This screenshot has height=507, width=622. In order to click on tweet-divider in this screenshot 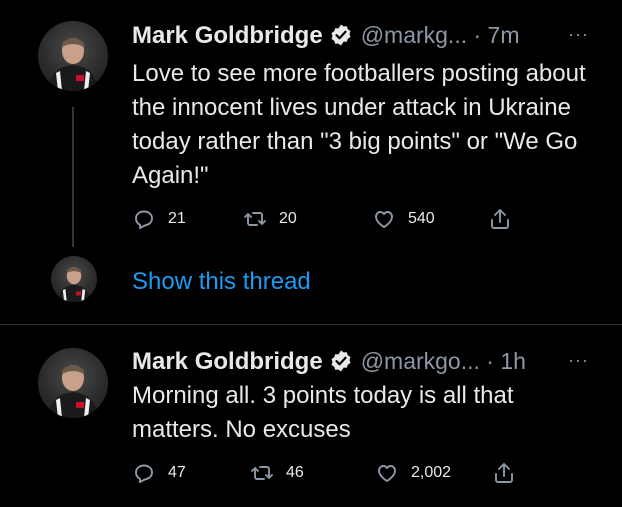, I will do `click(311, 324)`.